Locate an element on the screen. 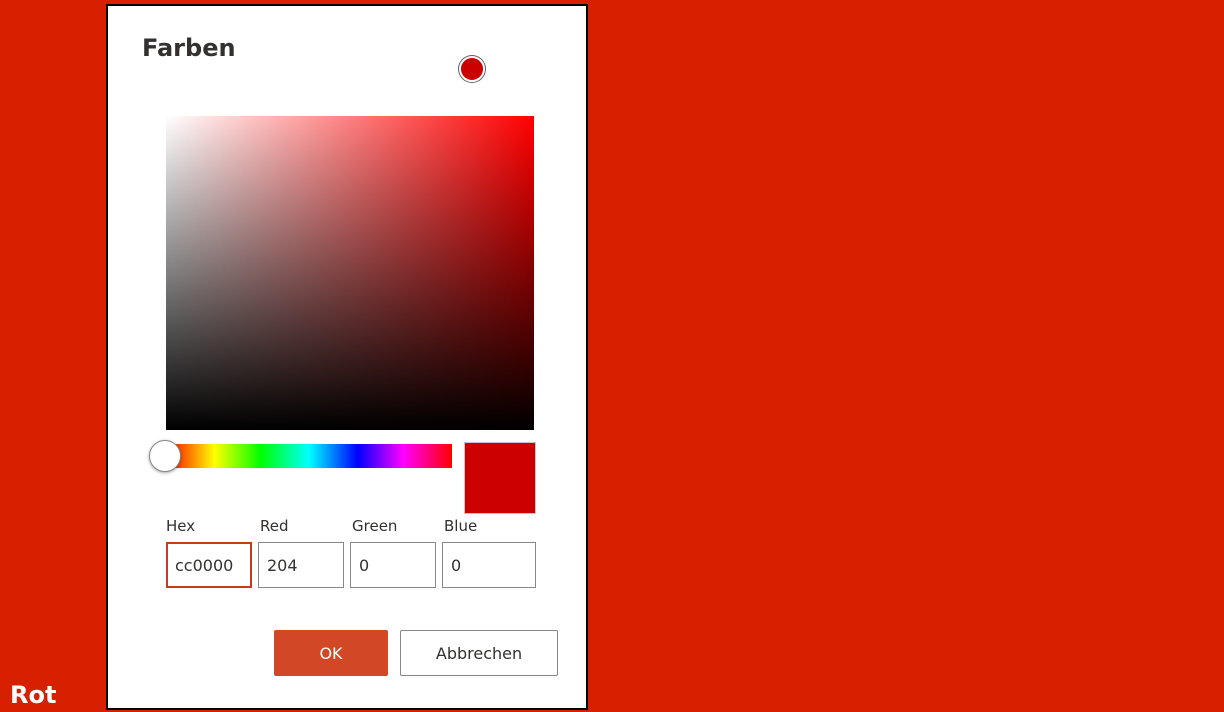 This screenshot has height=712, width=1224. saturation-value-thumb is located at coordinates (472, 69).